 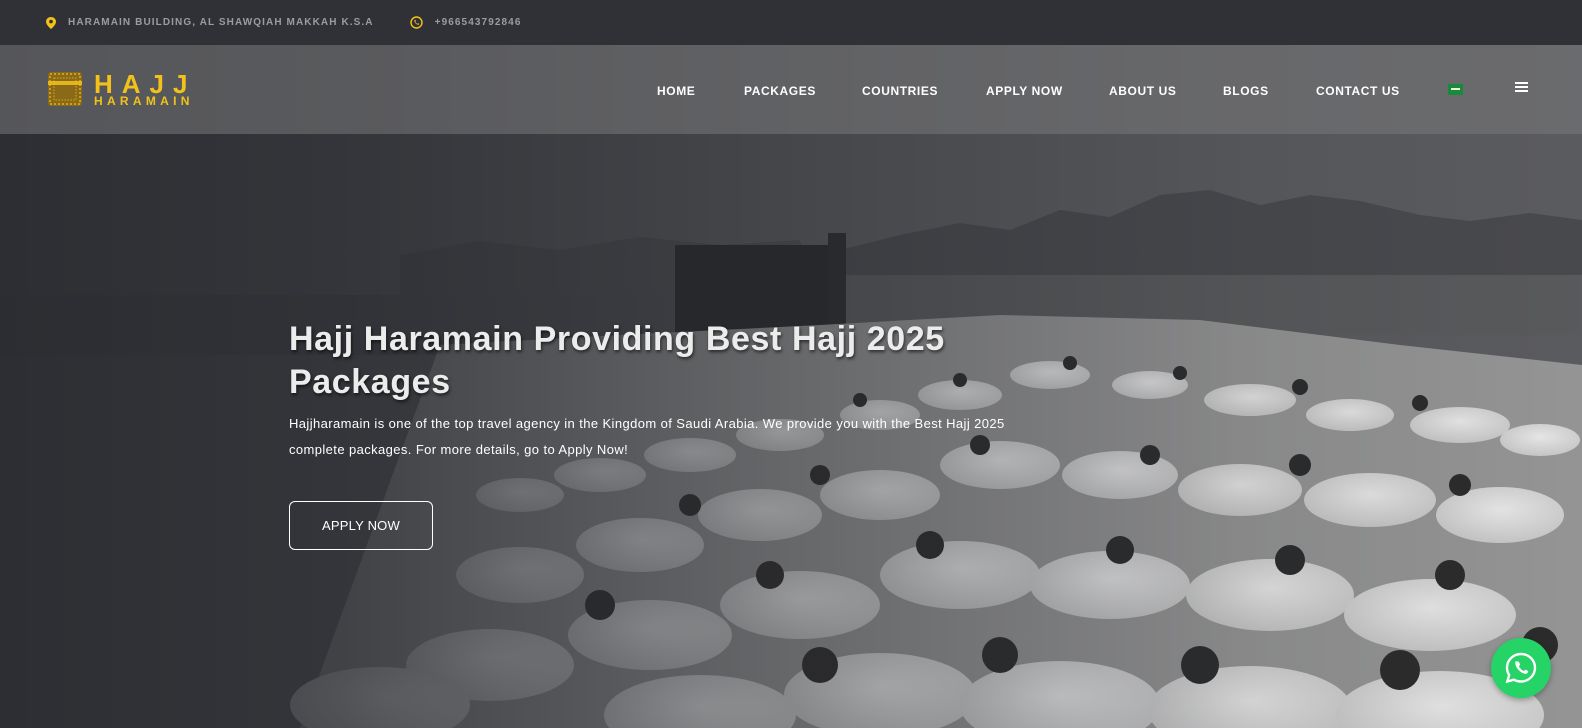 What do you see at coordinates (51, 22) in the screenshot?
I see `map-pin-icon` at bounding box center [51, 22].